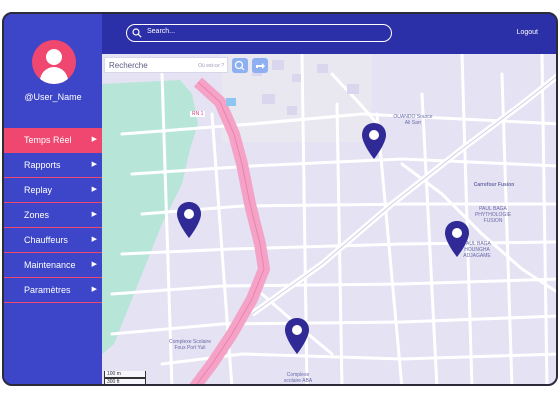 The height and width of the screenshot is (400, 560). I want to click on zoom-search-icon, so click(239, 65).